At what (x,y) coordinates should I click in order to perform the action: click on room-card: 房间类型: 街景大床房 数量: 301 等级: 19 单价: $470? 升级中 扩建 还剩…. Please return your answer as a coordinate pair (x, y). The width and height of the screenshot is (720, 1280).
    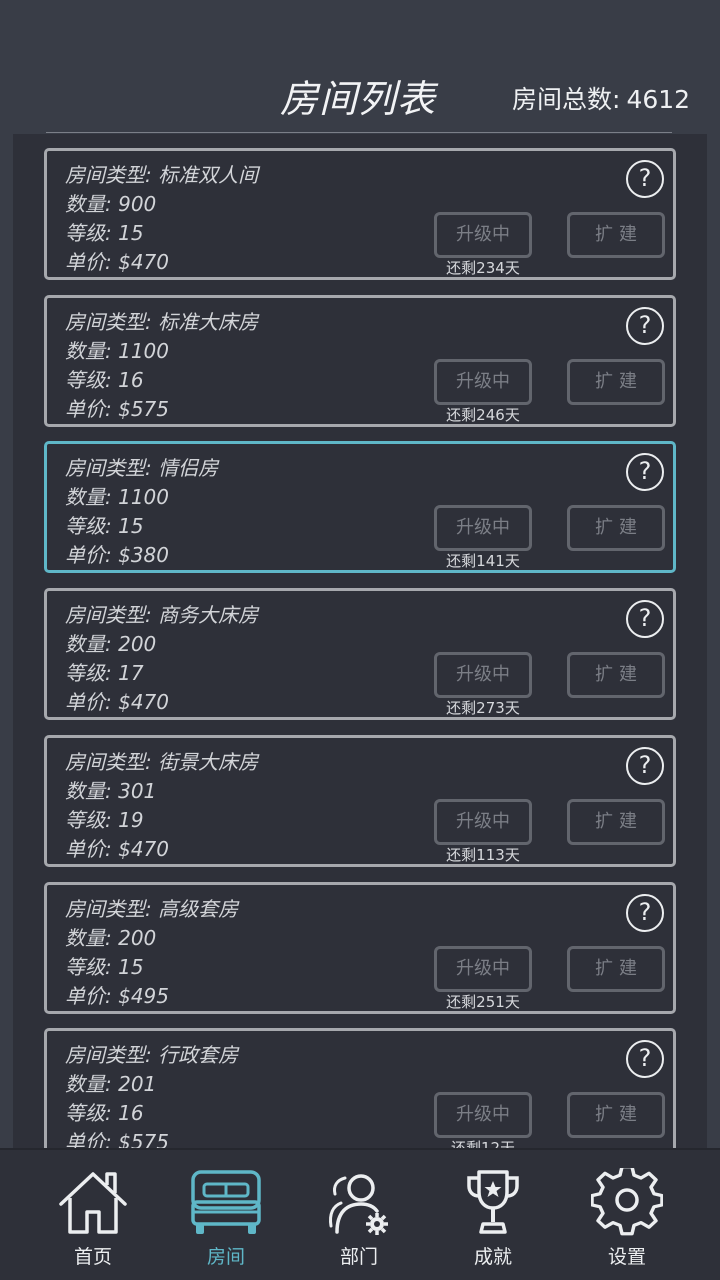
    Looking at the image, I should click on (360, 800).